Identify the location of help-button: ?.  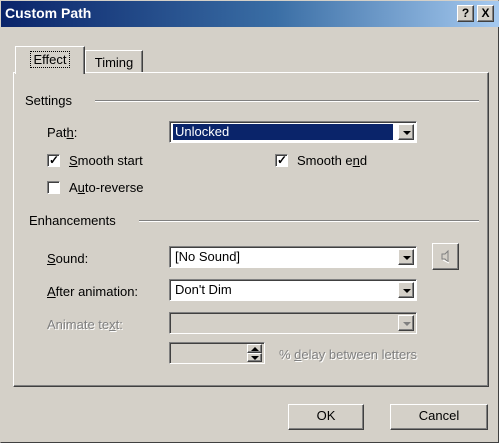
(465, 13).